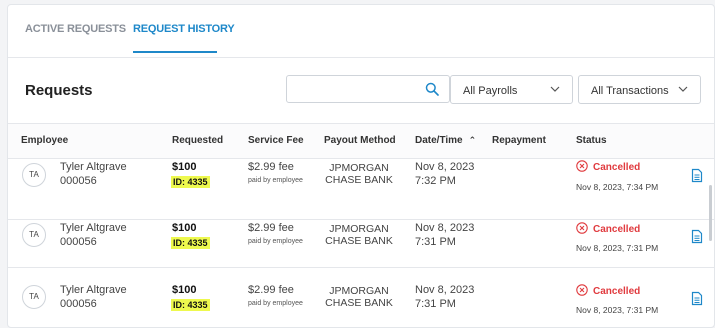 This screenshot has width=715, height=328. What do you see at coordinates (591, 140) in the screenshot?
I see `column-header-status: Status` at bounding box center [591, 140].